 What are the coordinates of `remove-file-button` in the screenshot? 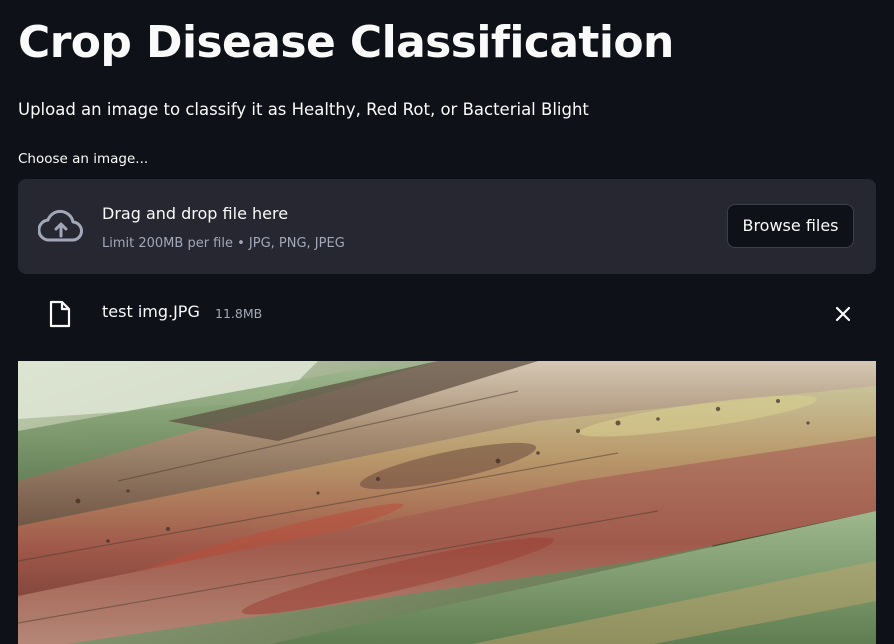 It's located at (843, 314).